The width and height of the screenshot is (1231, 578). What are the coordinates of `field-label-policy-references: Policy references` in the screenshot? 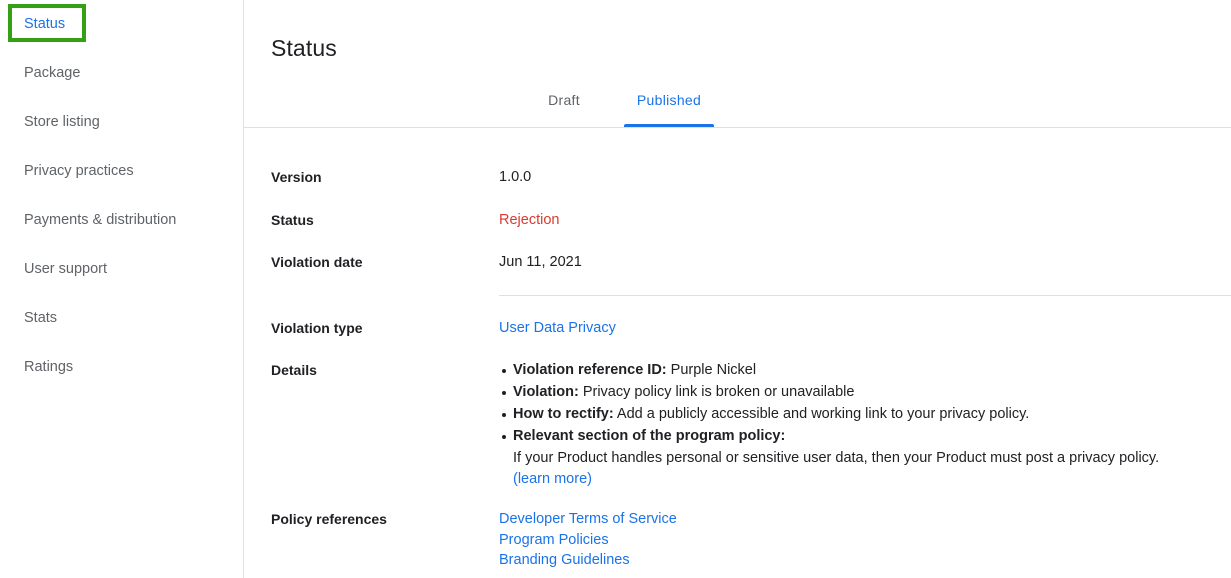 It's located at (329, 519).